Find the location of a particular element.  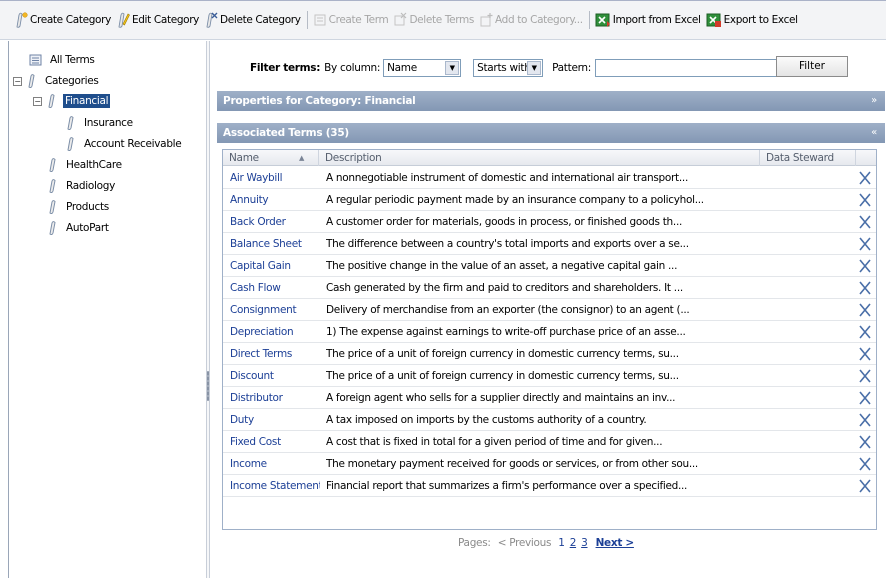

column-header-data-steward: Data Steward is located at coordinates (808, 158).